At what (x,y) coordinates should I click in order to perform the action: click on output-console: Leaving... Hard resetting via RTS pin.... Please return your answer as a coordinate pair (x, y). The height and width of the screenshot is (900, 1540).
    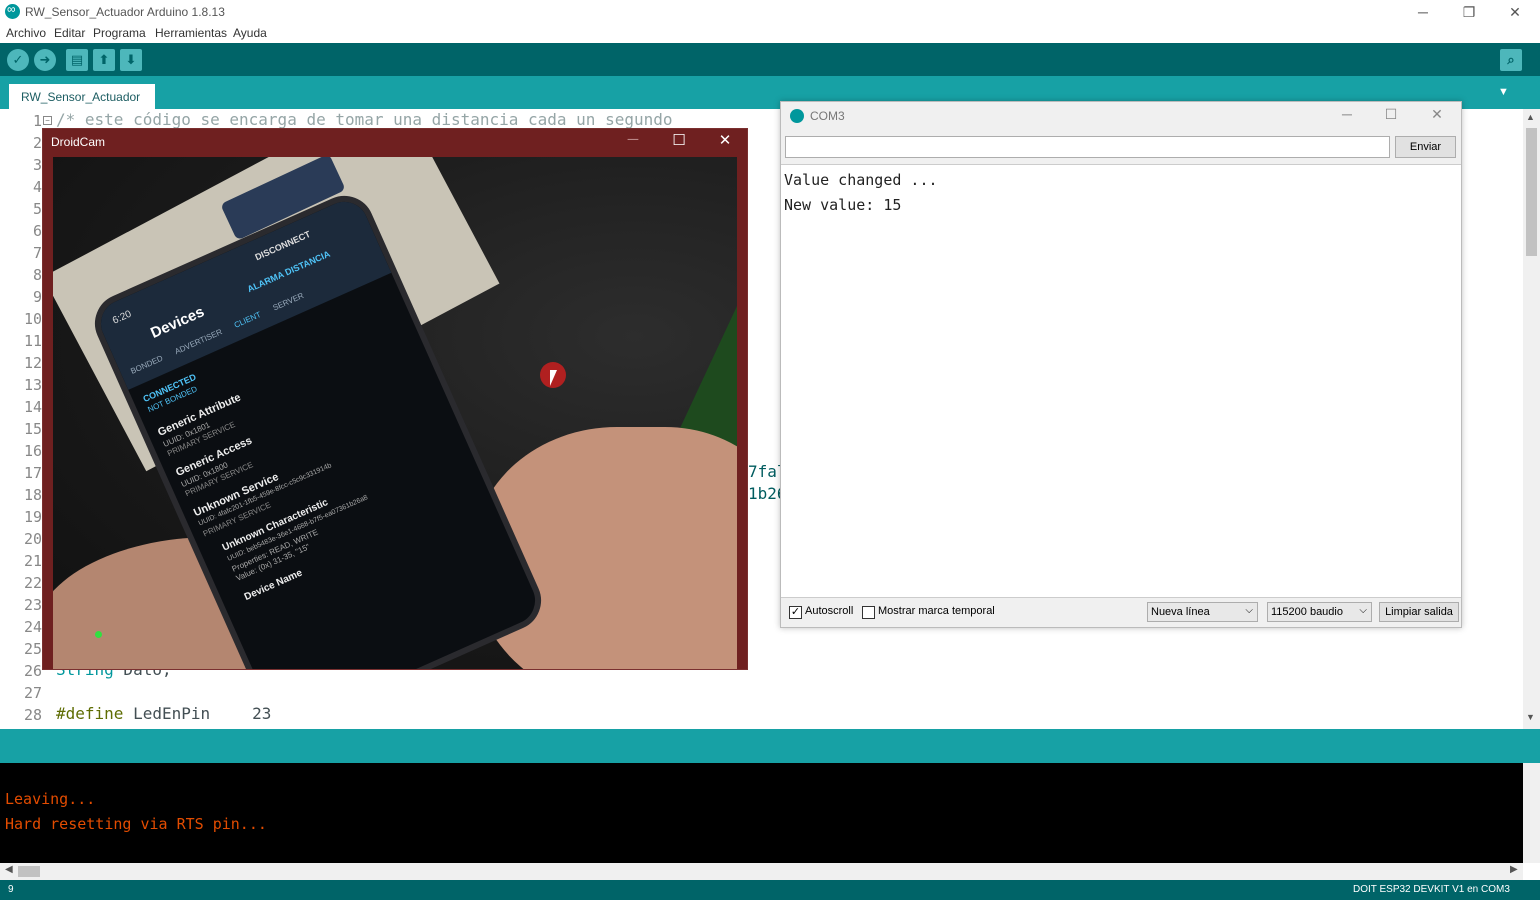
    Looking at the image, I should click on (761, 813).